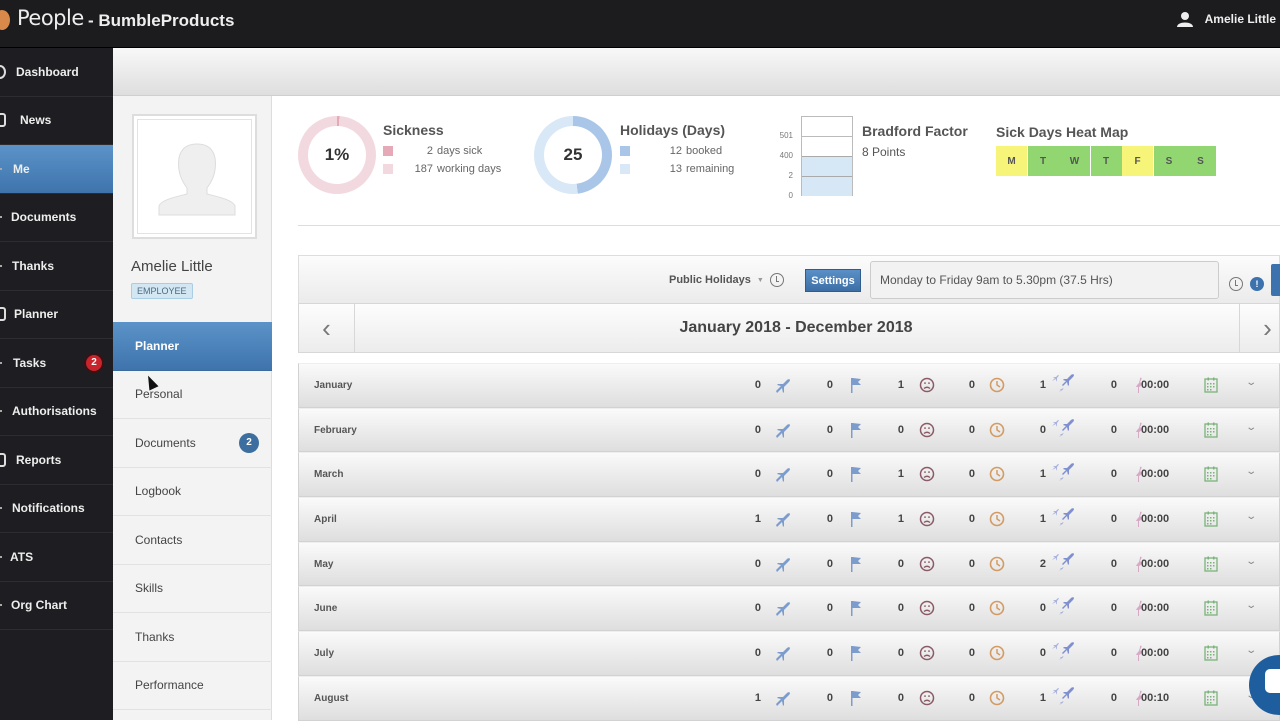  I want to click on sidebar-item-tasks: Tasks 2, so click(56, 363).